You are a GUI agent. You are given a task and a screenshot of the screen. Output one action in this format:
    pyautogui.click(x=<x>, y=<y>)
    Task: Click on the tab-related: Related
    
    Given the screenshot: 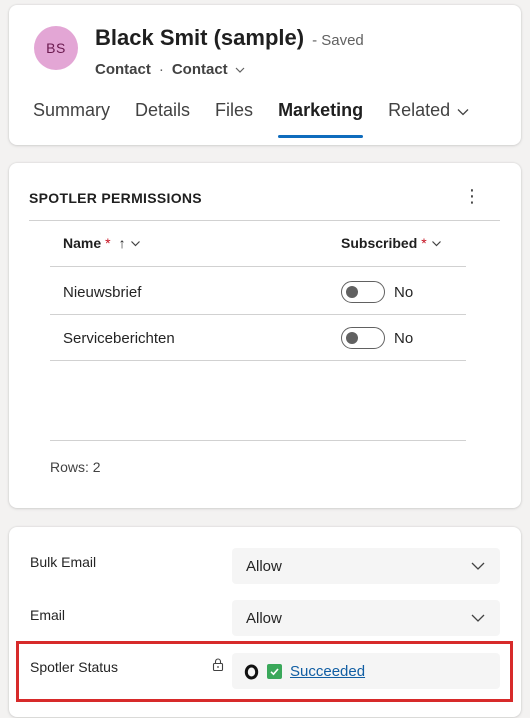 What is the action you would take?
    pyautogui.click(x=429, y=118)
    